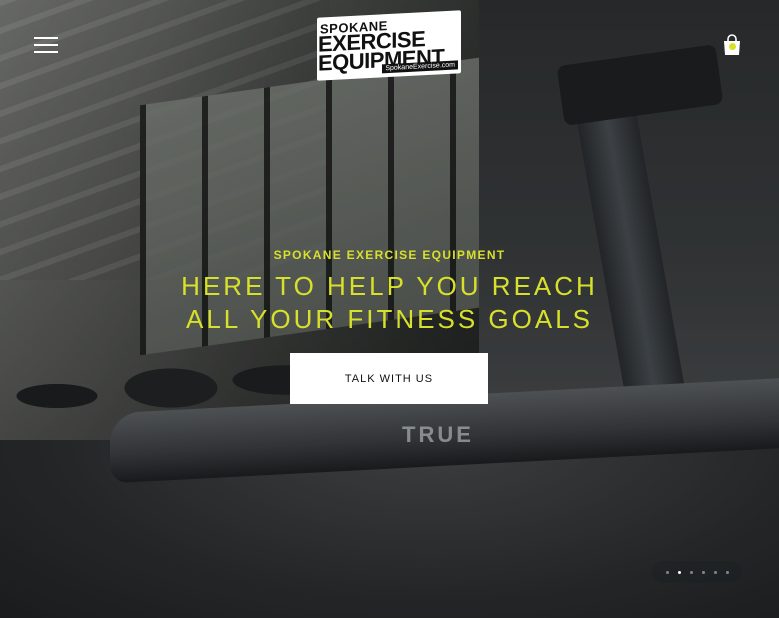 The height and width of the screenshot is (618, 779). Describe the element at coordinates (381, 60) in the screenshot. I see `logo-line-3: EQUIPMENT` at that location.